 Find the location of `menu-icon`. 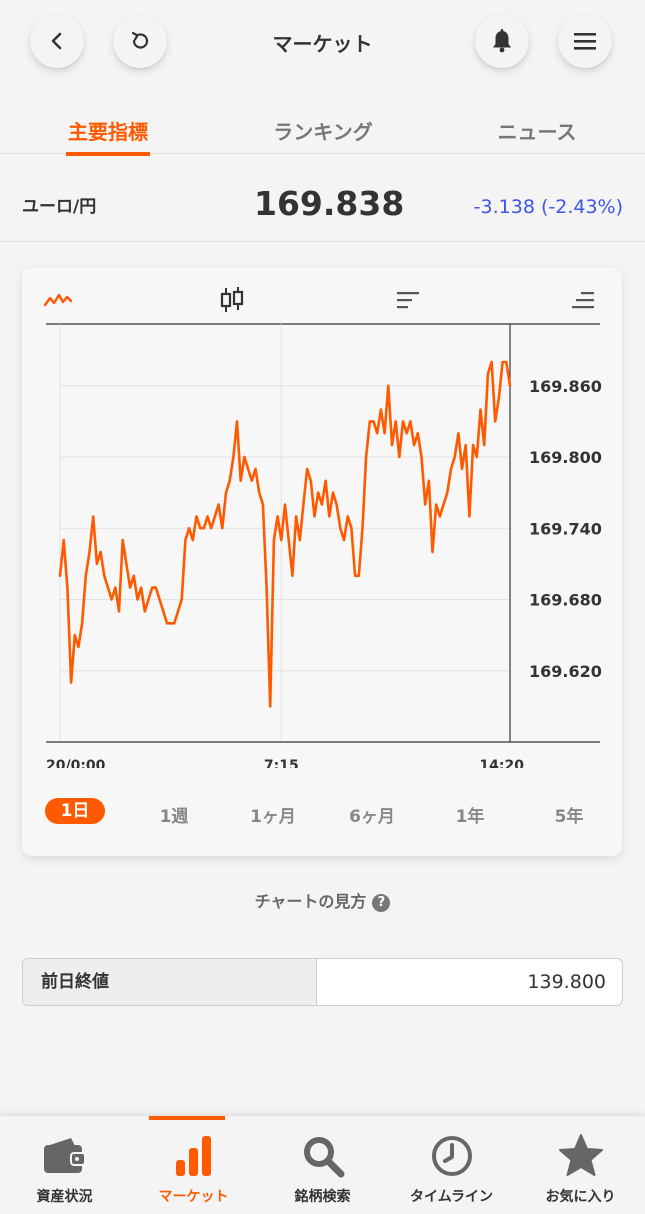

menu-icon is located at coordinates (585, 41).